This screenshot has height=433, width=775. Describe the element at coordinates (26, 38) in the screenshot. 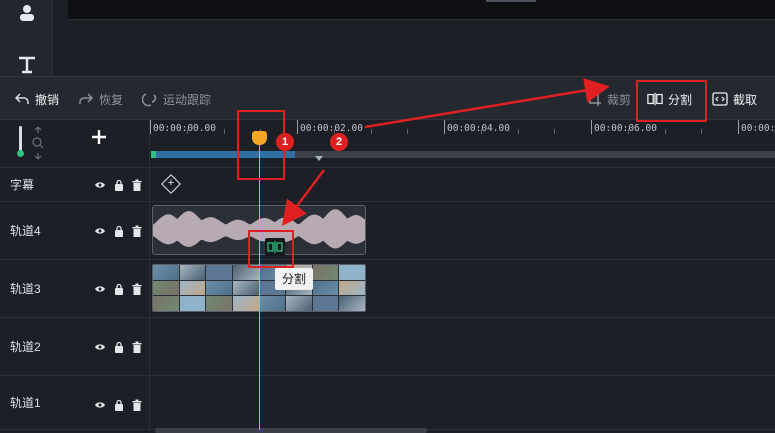

I see `left-tool-rail` at that location.